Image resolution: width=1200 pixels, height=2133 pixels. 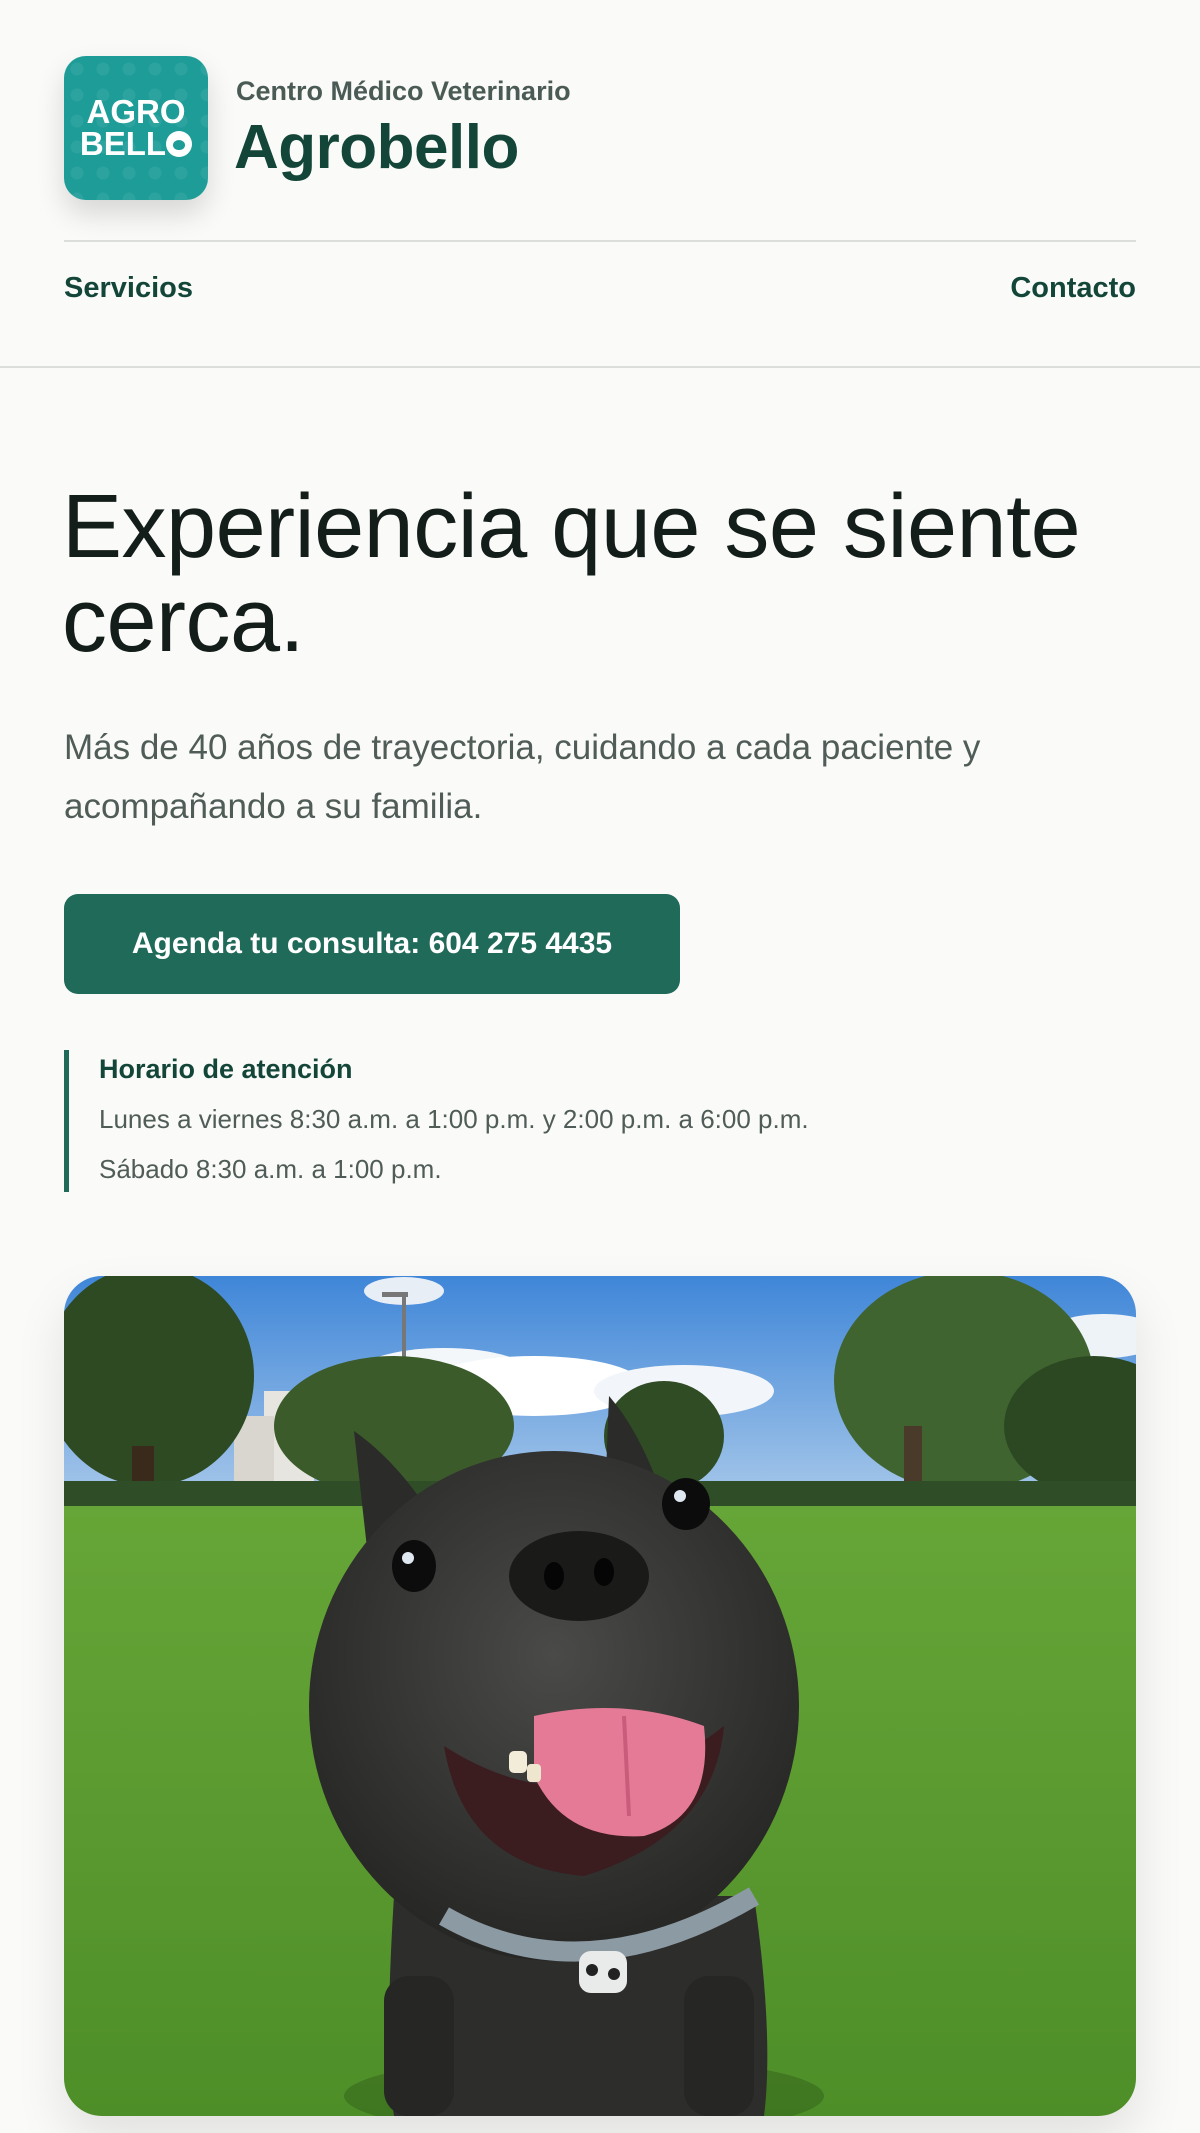 What do you see at coordinates (136, 111) in the screenshot?
I see `logo-text-top: AGRO` at bounding box center [136, 111].